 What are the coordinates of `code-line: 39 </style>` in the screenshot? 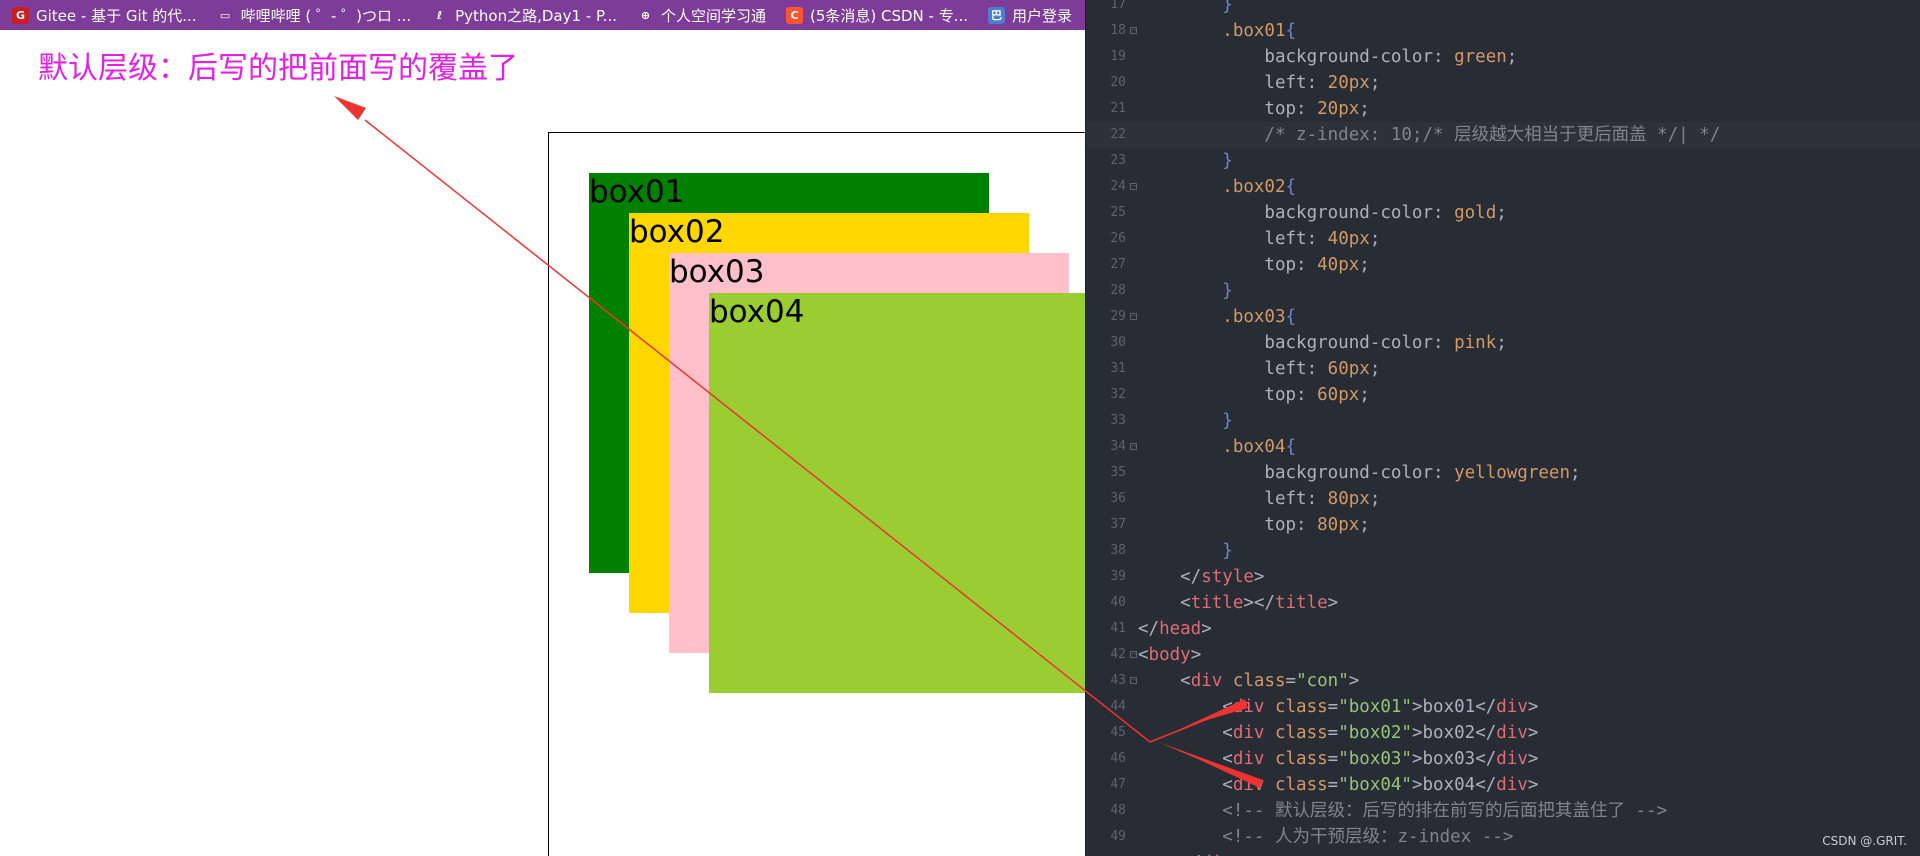 It's located at (1503, 577).